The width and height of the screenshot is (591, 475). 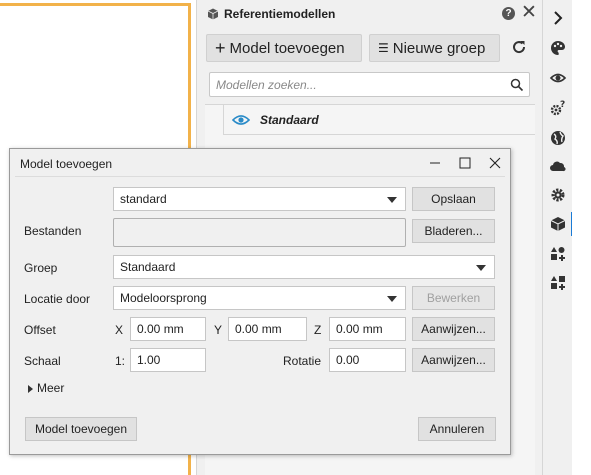 I want to click on offset-z-prefix: Z, so click(x=318, y=330).